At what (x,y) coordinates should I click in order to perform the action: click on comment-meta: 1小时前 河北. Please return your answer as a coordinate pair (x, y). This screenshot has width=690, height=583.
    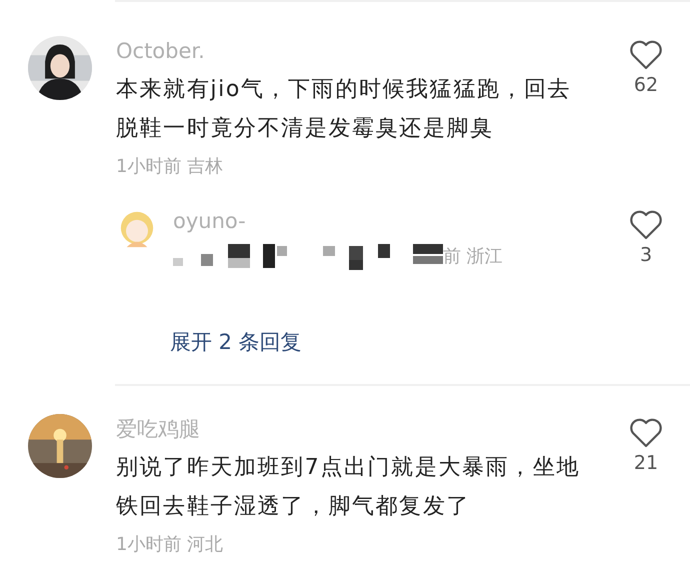
    Looking at the image, I should click on (170, 545).